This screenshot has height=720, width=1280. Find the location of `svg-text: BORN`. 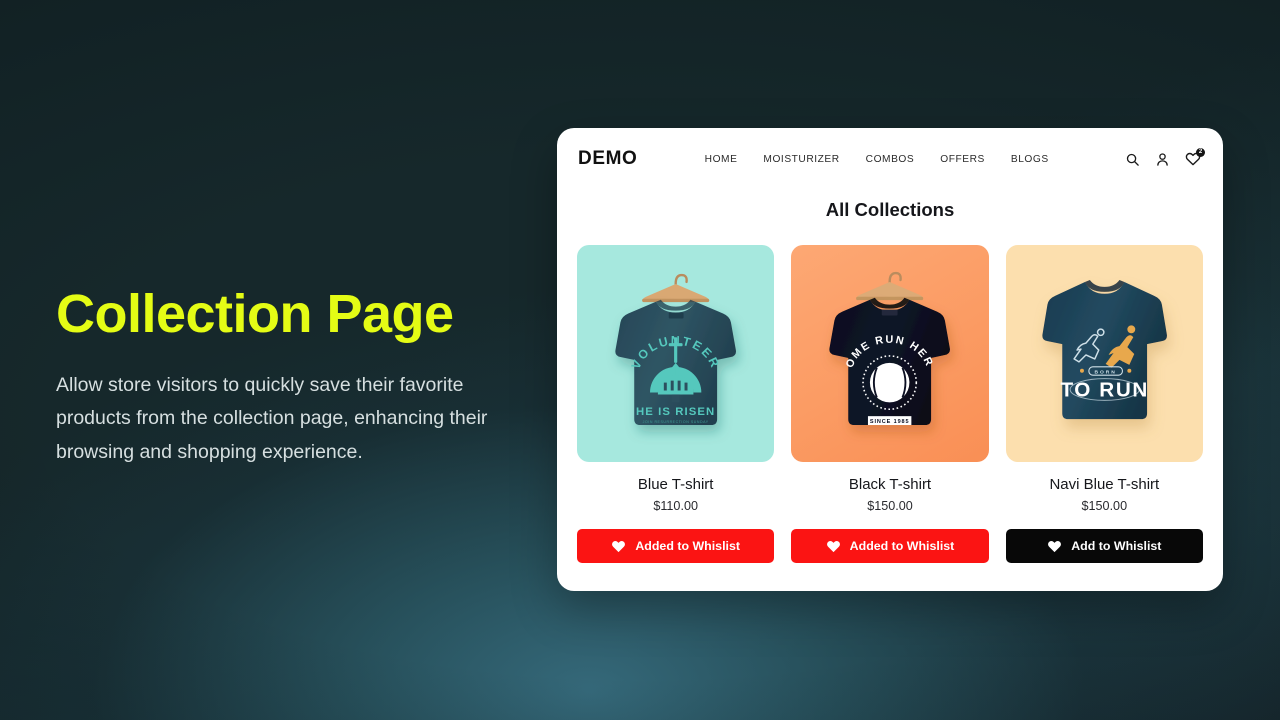

svg-text: BORN is located at coordinates (1105, 372).